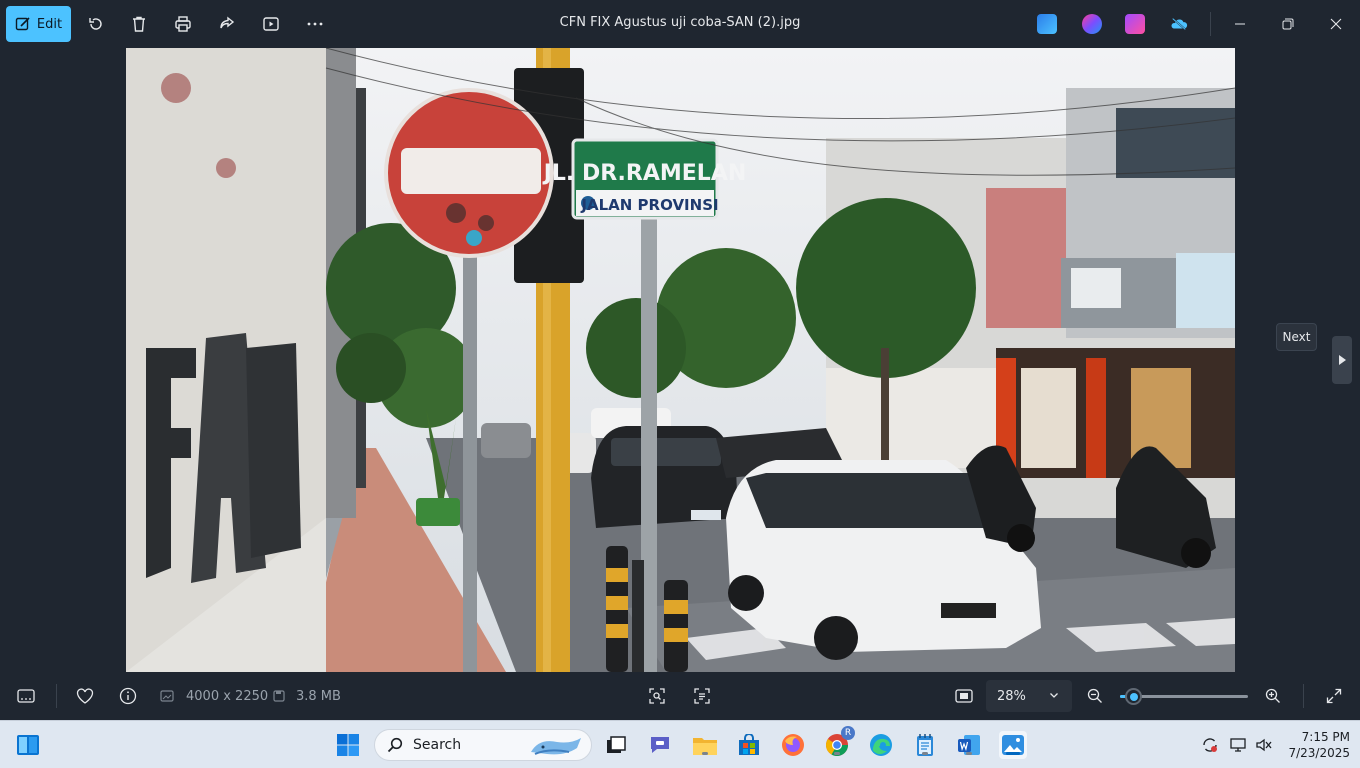  Describe the element at coordinates (702, 696) in the screenshot. I see `text-scan-icon` at that location.